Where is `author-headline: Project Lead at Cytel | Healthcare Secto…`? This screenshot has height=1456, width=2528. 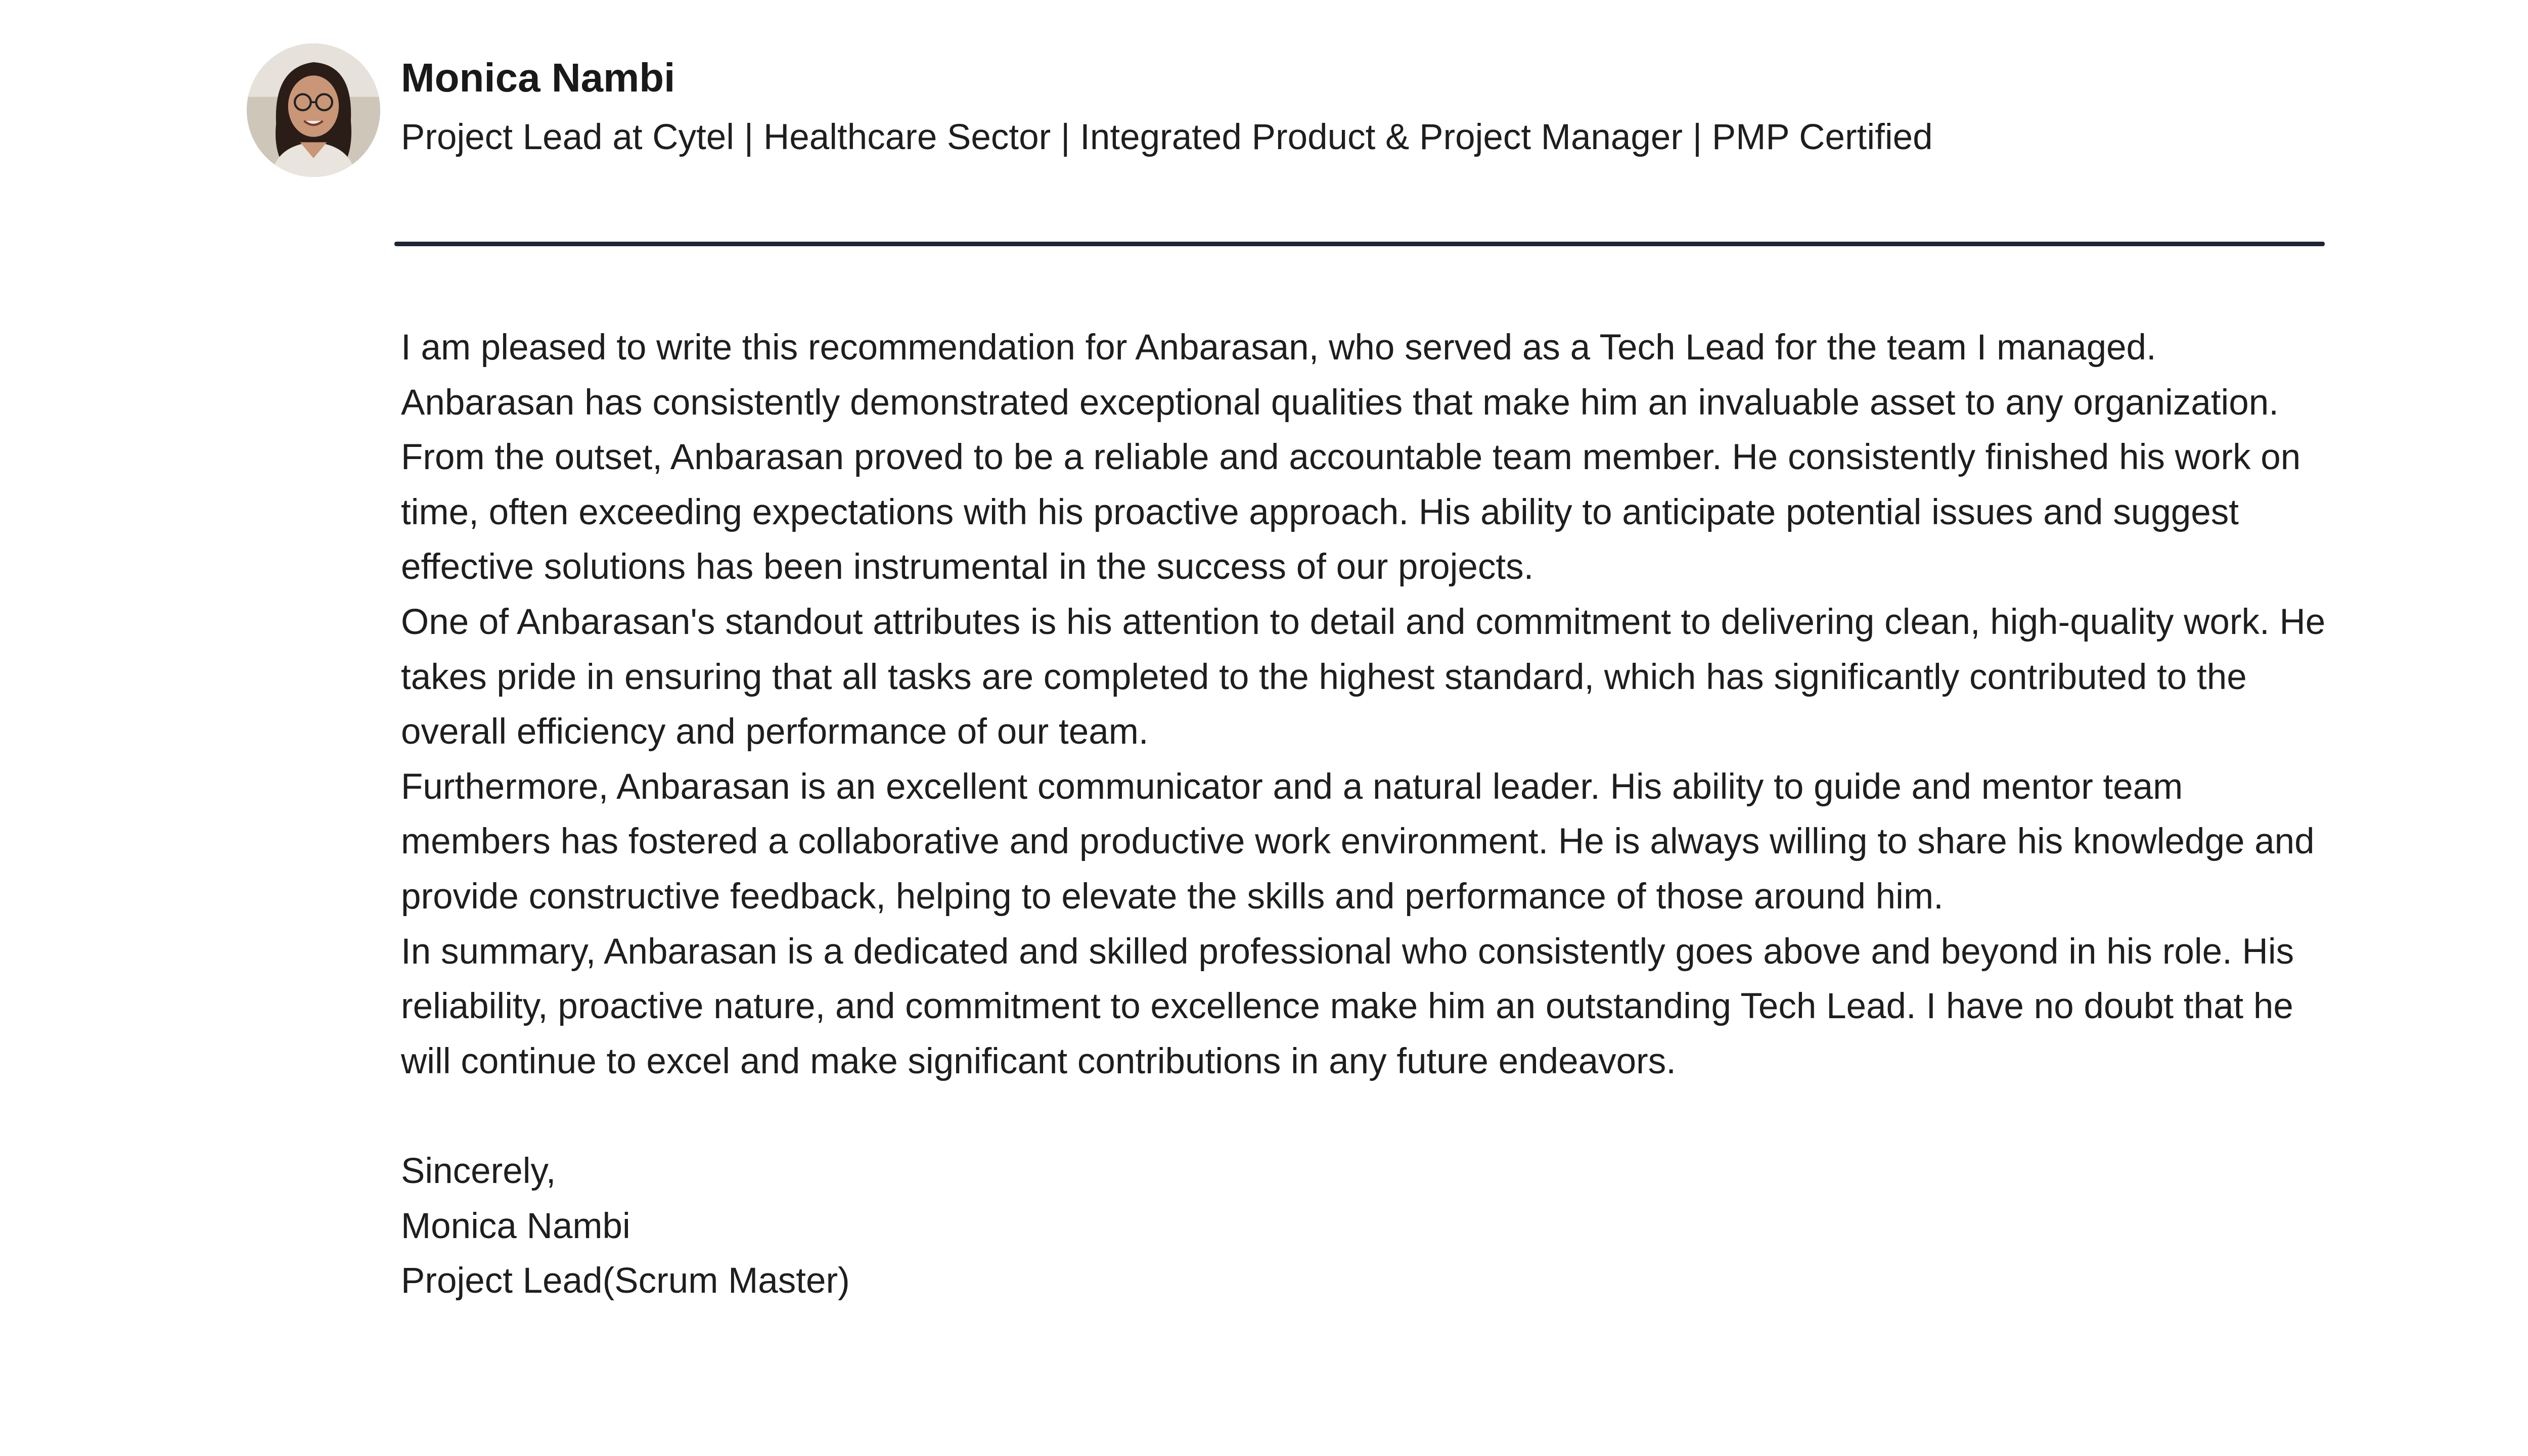 author-headline: Project Lead at Cytel | Healthcare Secto… is located at coordinates (1167, 137).